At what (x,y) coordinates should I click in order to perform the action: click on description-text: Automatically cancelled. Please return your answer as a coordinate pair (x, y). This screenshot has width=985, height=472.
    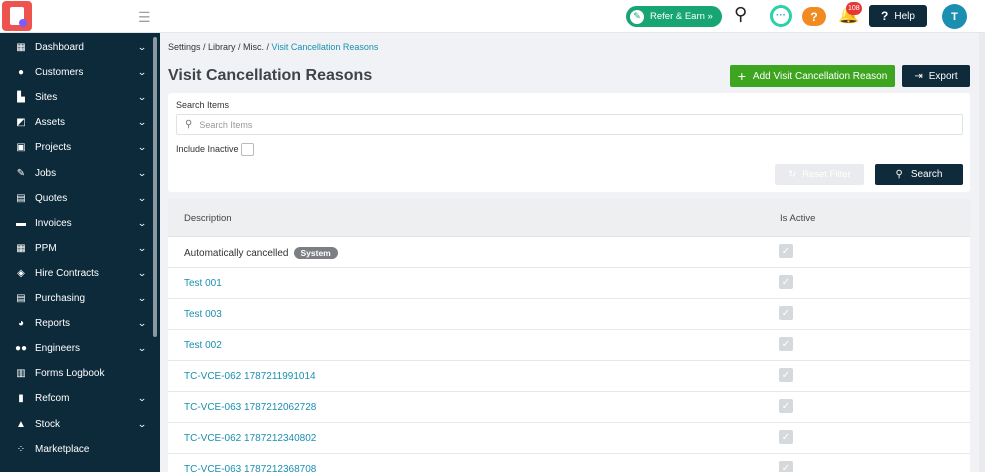
    Looking at the image, I should click on (236, 253).